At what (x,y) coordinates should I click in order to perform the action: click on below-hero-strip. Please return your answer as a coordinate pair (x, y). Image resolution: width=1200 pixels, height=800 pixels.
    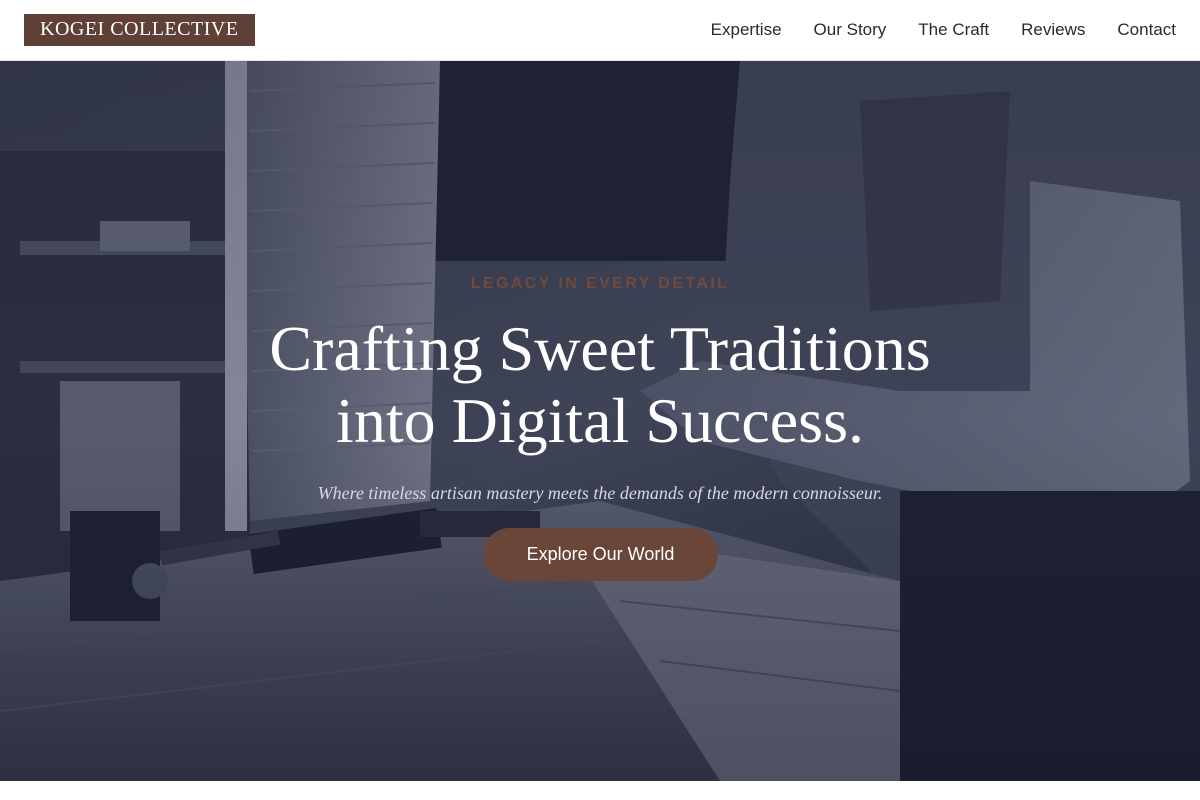
    Looking at the image, I should click on (600, 790).